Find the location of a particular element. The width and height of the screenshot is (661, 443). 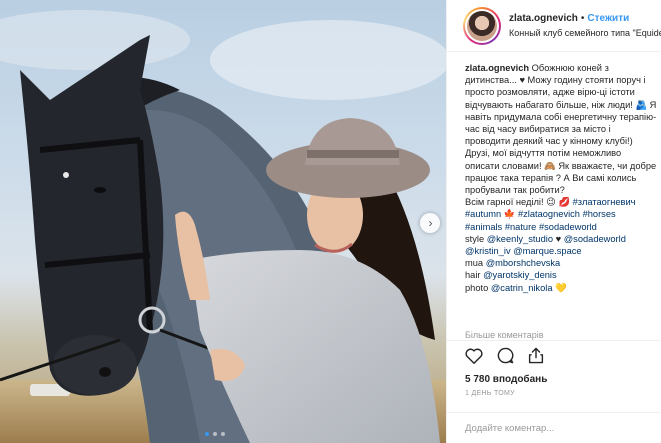

comment-icon is located at coordinates (505, 355).